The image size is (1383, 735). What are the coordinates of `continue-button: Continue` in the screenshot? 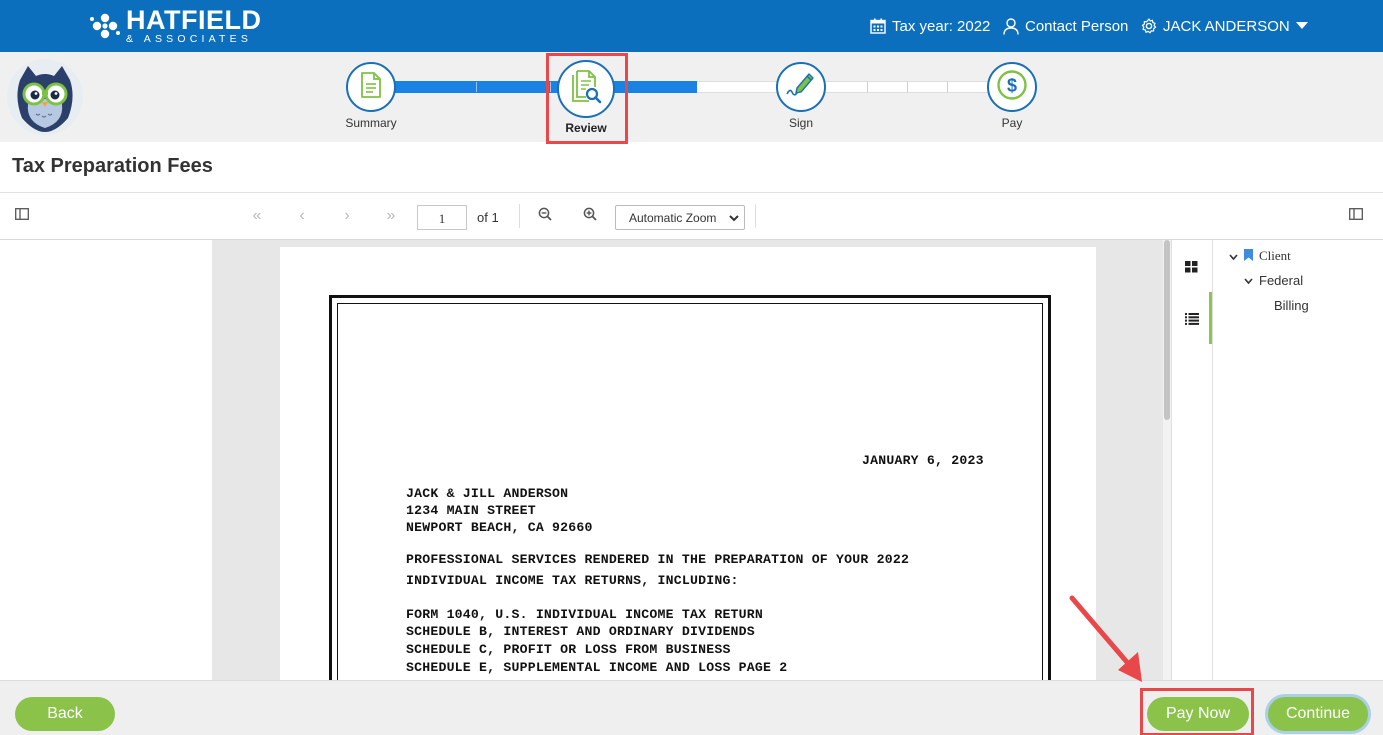 It's located at (1318, 714).